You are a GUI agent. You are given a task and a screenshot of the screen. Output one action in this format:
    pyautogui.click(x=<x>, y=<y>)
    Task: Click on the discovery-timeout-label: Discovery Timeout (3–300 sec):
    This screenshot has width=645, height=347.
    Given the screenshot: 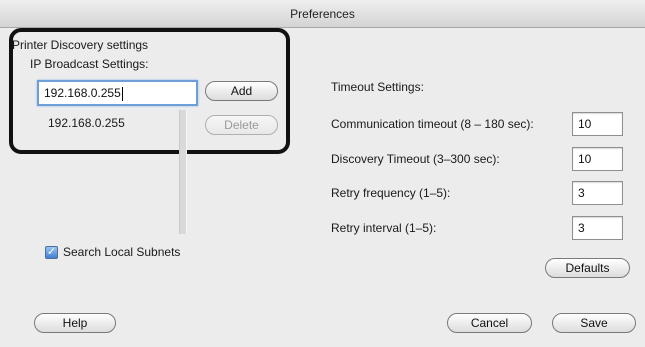 What is the action you would take?
    pyautogui.click(x=415, y=159)
    